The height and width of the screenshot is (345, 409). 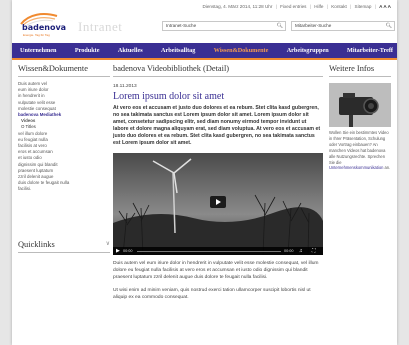 I want to click on quicklinks-title: Quicklinks, so click(x=36, y=244).